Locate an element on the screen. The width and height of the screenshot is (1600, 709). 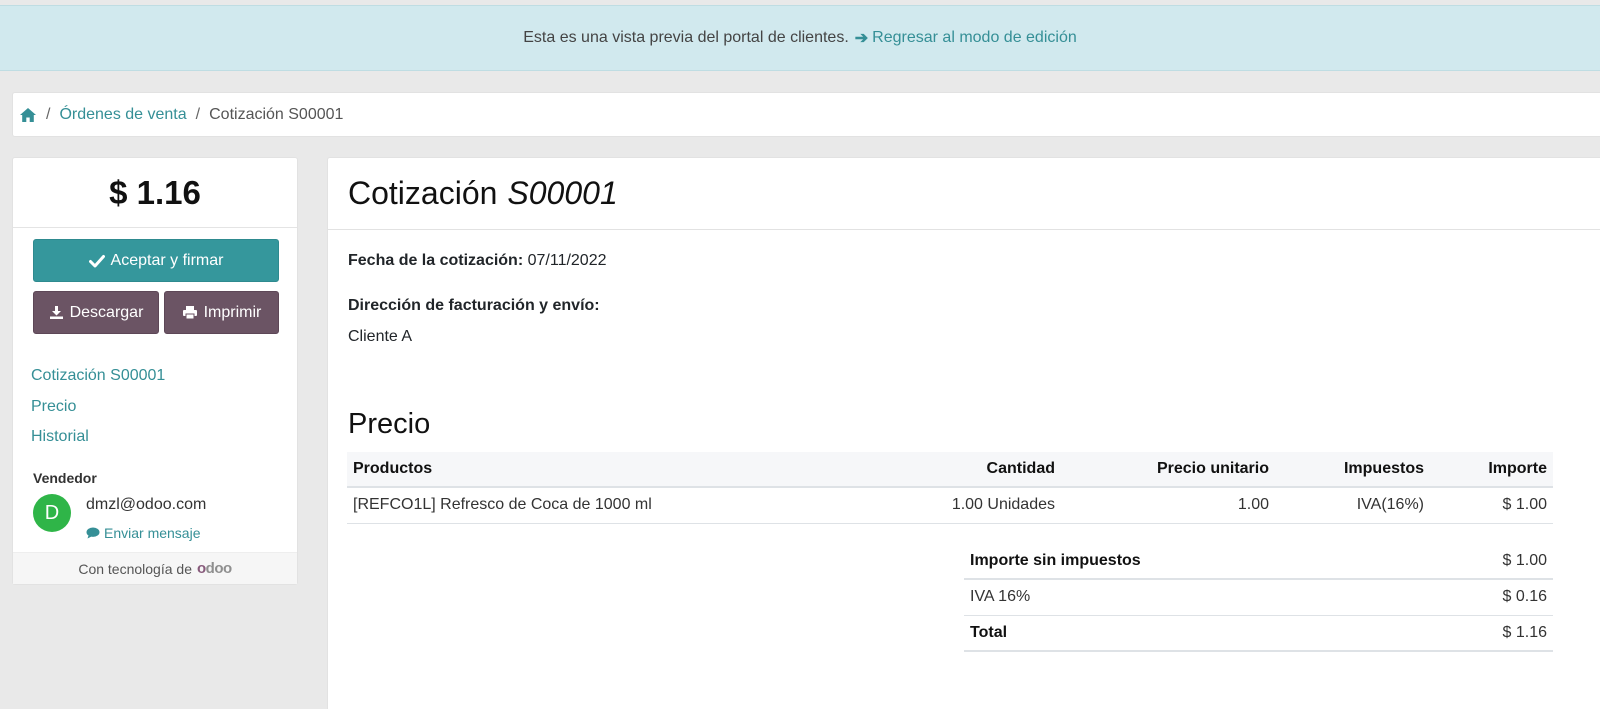
download-label: Descargar is located at coordinates (106, 312).